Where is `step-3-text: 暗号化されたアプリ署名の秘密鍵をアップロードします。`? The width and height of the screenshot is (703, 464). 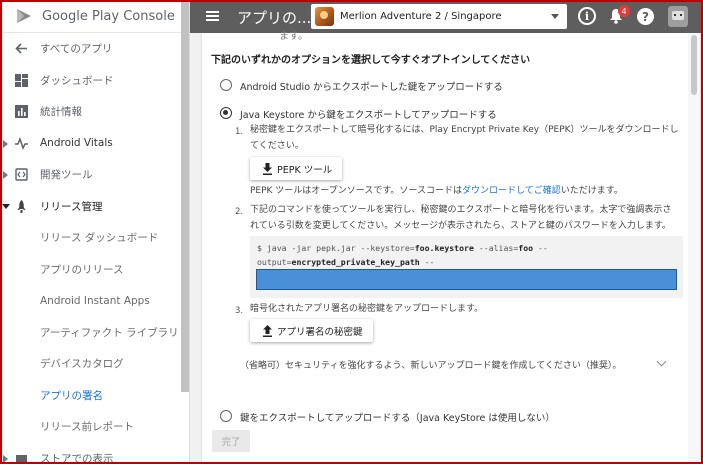
step-3-text: 暗号化されたアプリ署名の秘密鍵をアップロードします。 is located at coordinates (367, 309).